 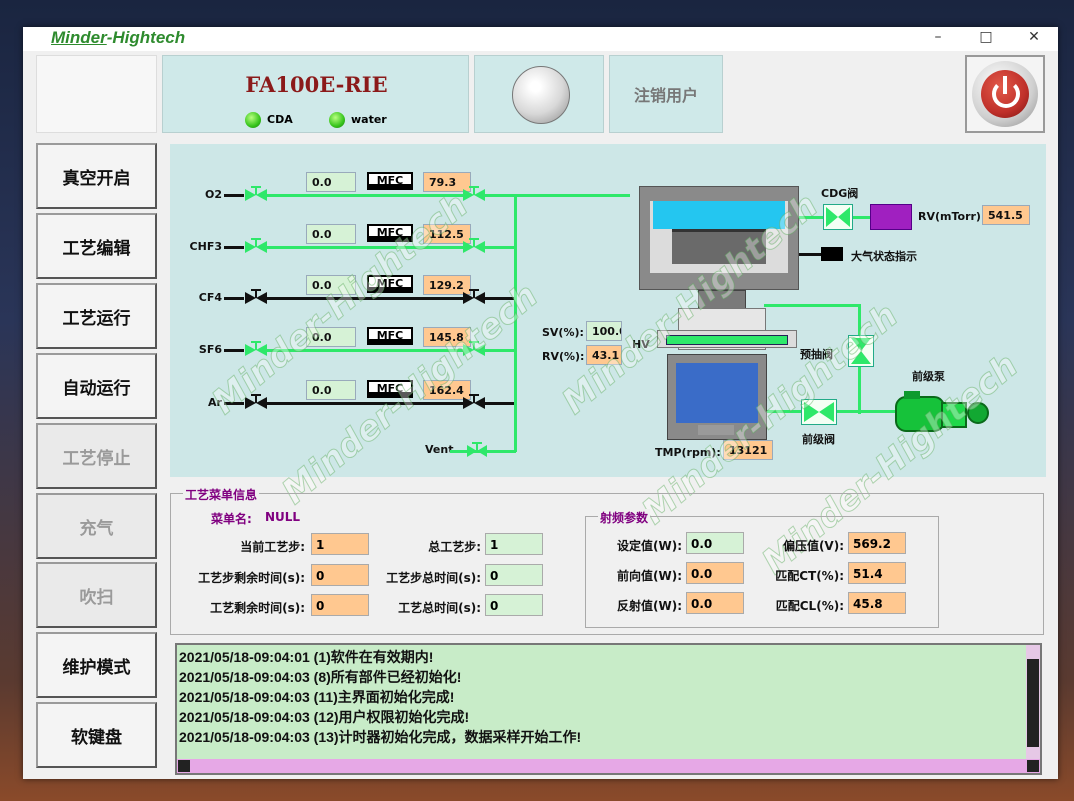 What do you see at coordinates (439, 608) in the screenshot?
I see `process-total-label: 工艺总时间(s):` at bounding box center [439, 608].